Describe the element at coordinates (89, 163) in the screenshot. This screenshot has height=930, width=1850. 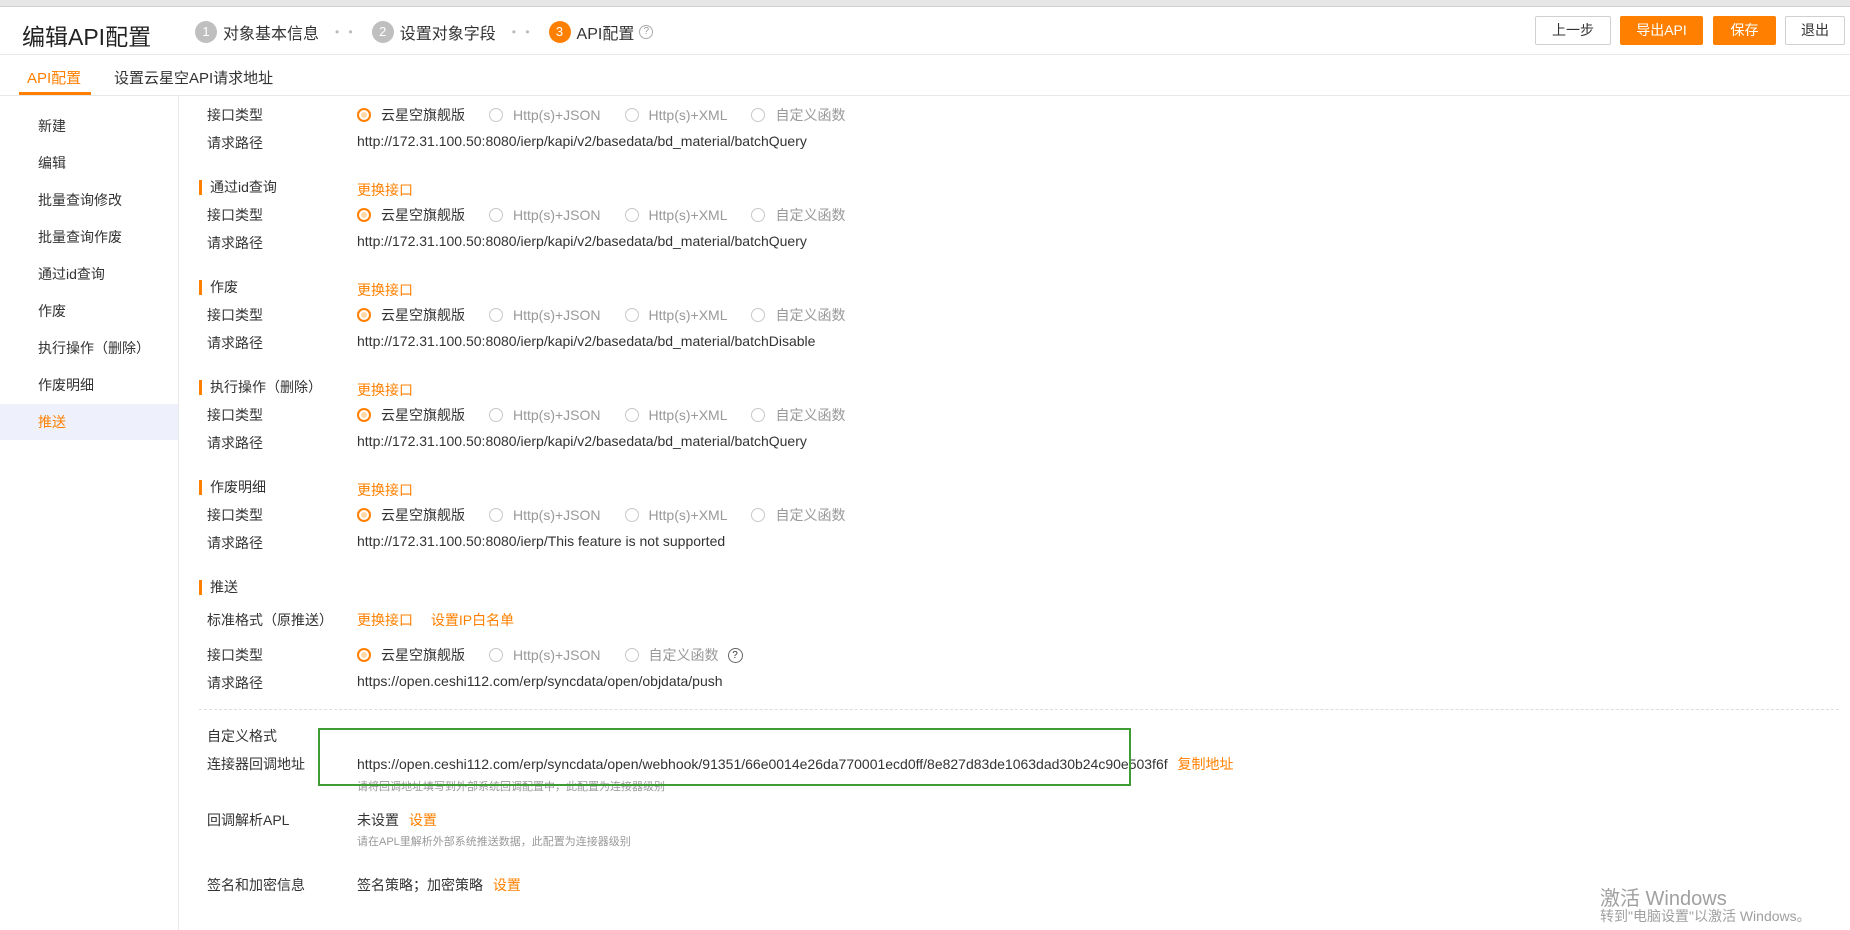
I see `sidebar-item-edit: 编辑` at that location.